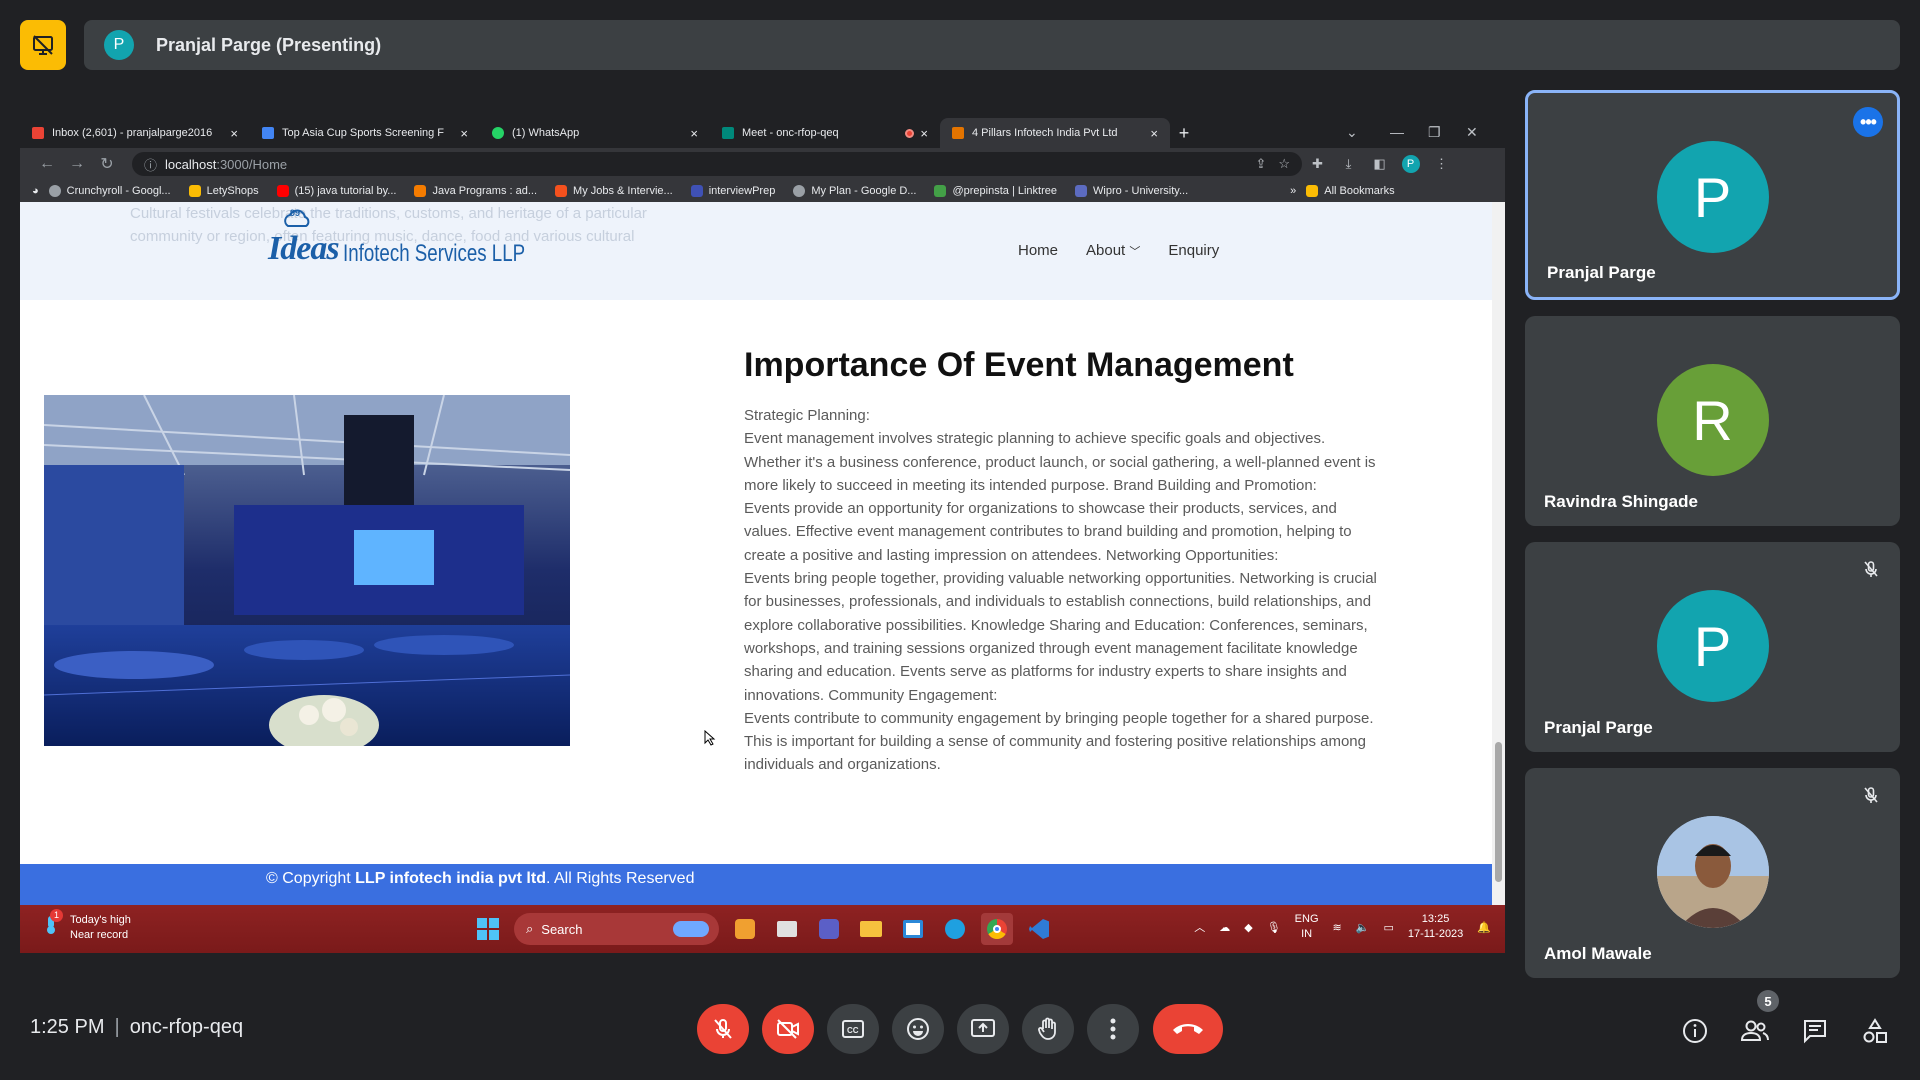 Image resolution: width=1920 pixels, height=1080 pixels. What do you see at coordinates (107, 164) in the screenshot?
I see `reload-icon: ↻` at bounding box center [107, 164].